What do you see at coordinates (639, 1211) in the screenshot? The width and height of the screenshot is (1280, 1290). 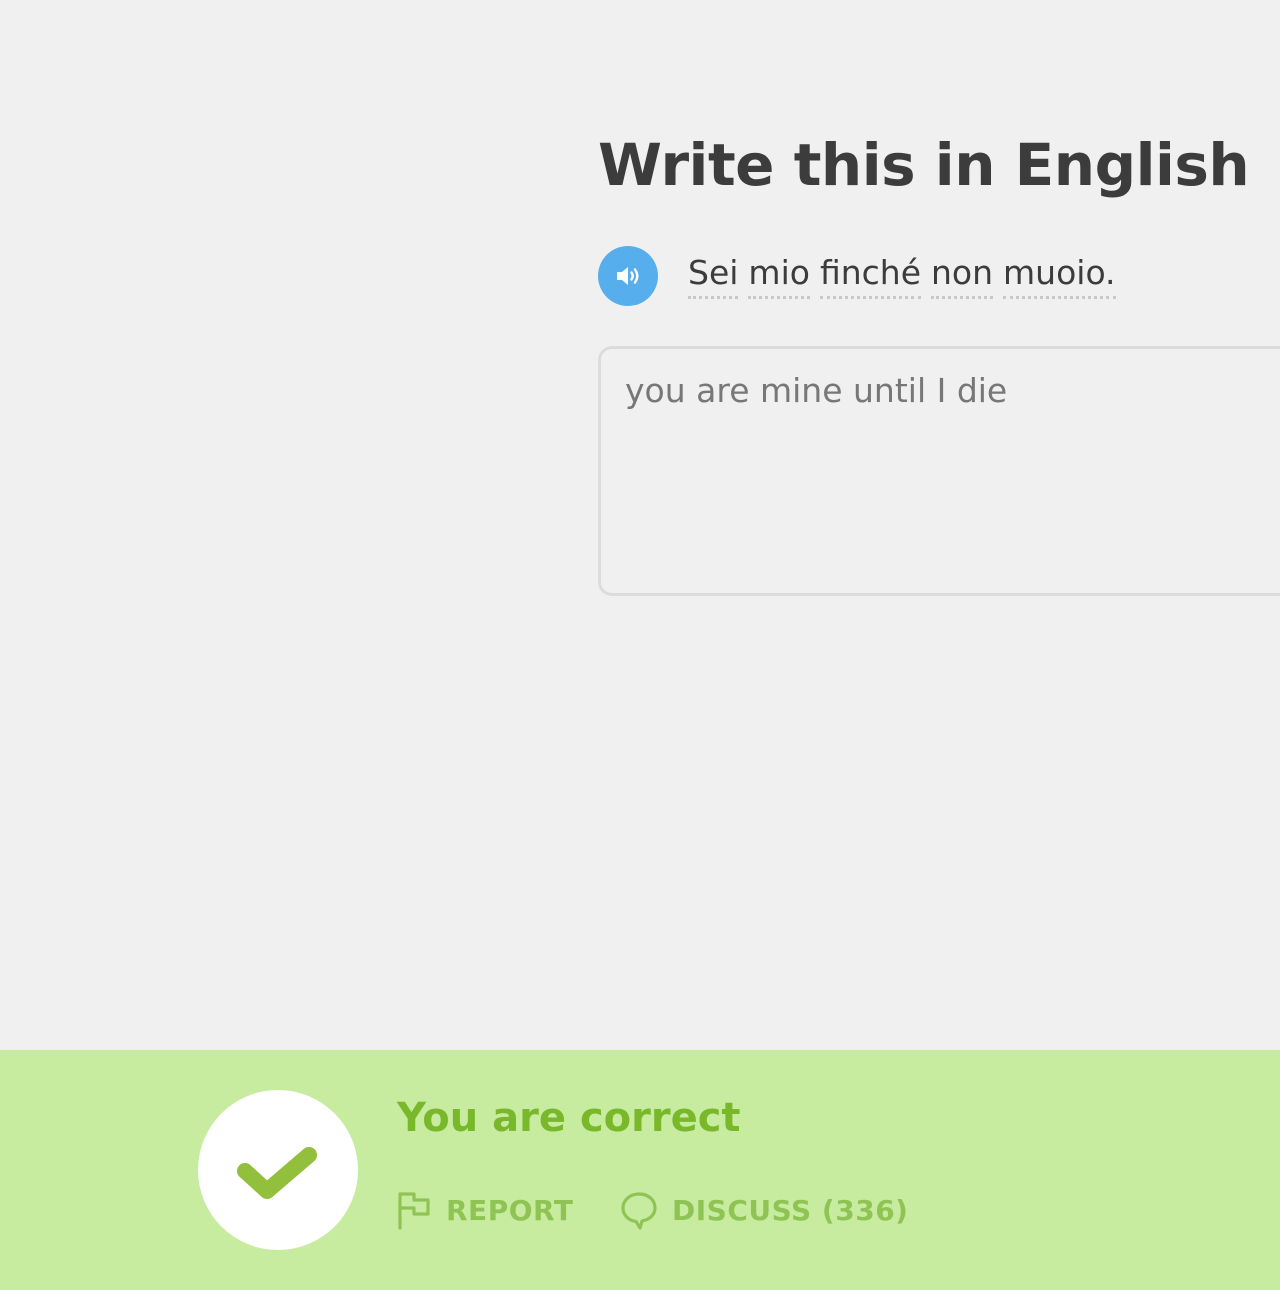 I see `speech-bubble-icon` at bounding box center [639, 1211].